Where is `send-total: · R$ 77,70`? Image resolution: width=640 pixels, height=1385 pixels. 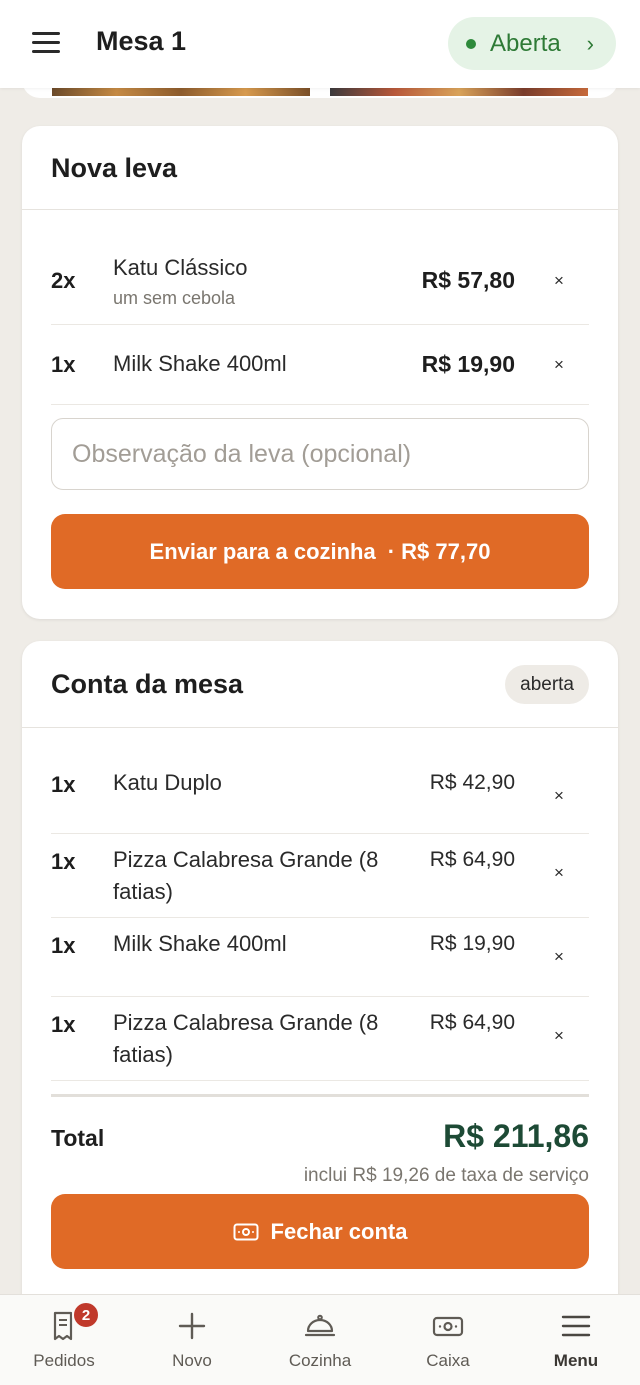 send-total: · R$ 77,70 is located at coordinates (439, 551).